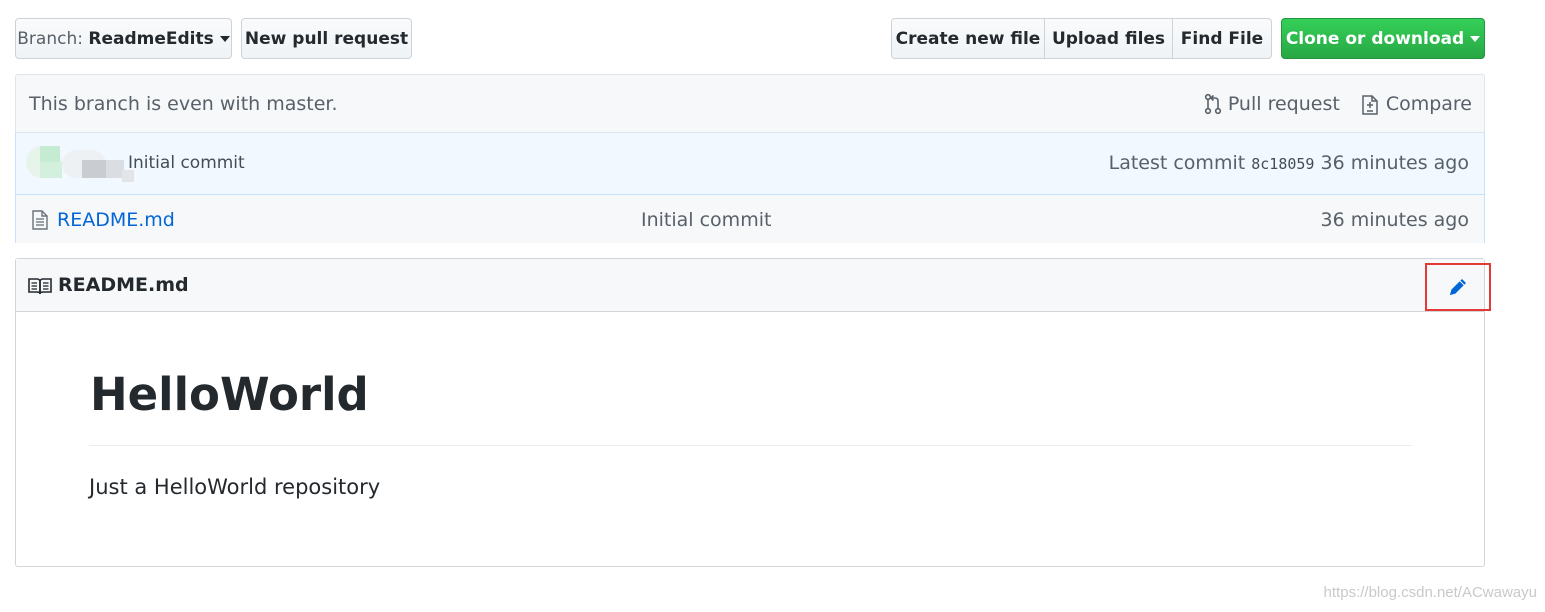 Image resolution: width=1545 pixels, height=612 pixels. I want to click on pull-request-link: Pull request, so click(1272, 104).